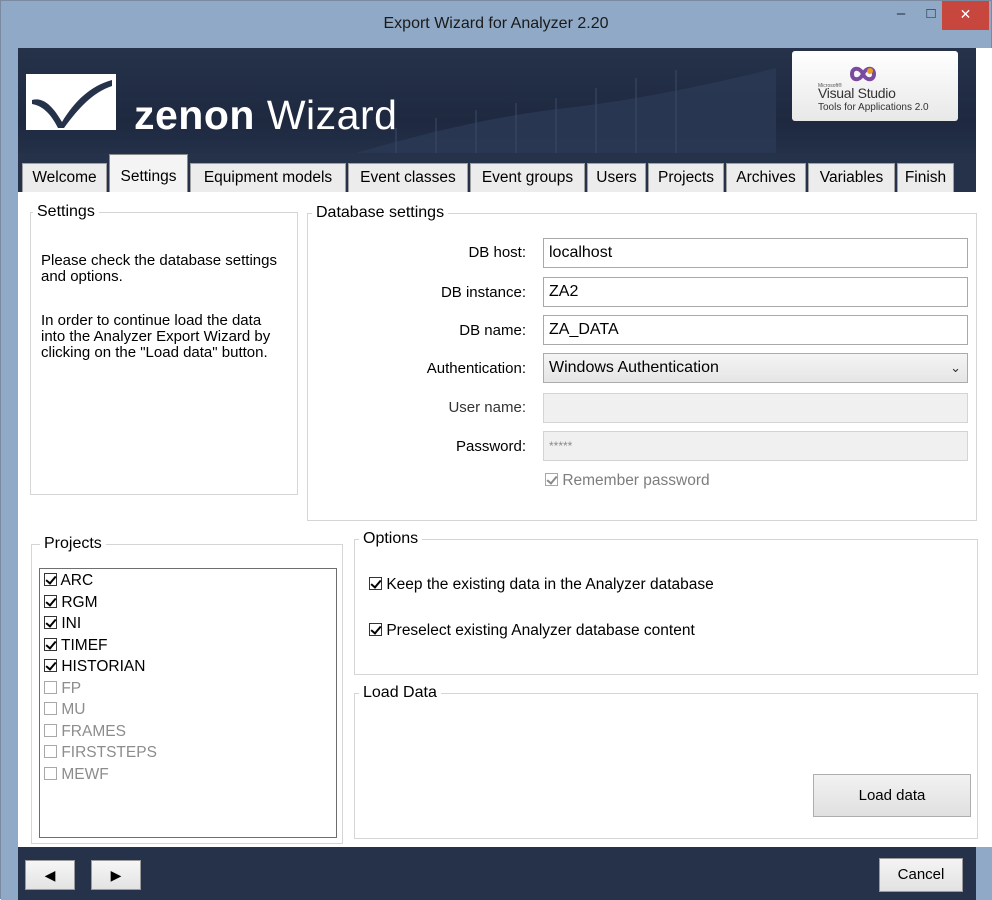  What do you see at coordinates (391, 539) in the screenshot?
I see `options-legend: Options` at bounding box center [391, 539].